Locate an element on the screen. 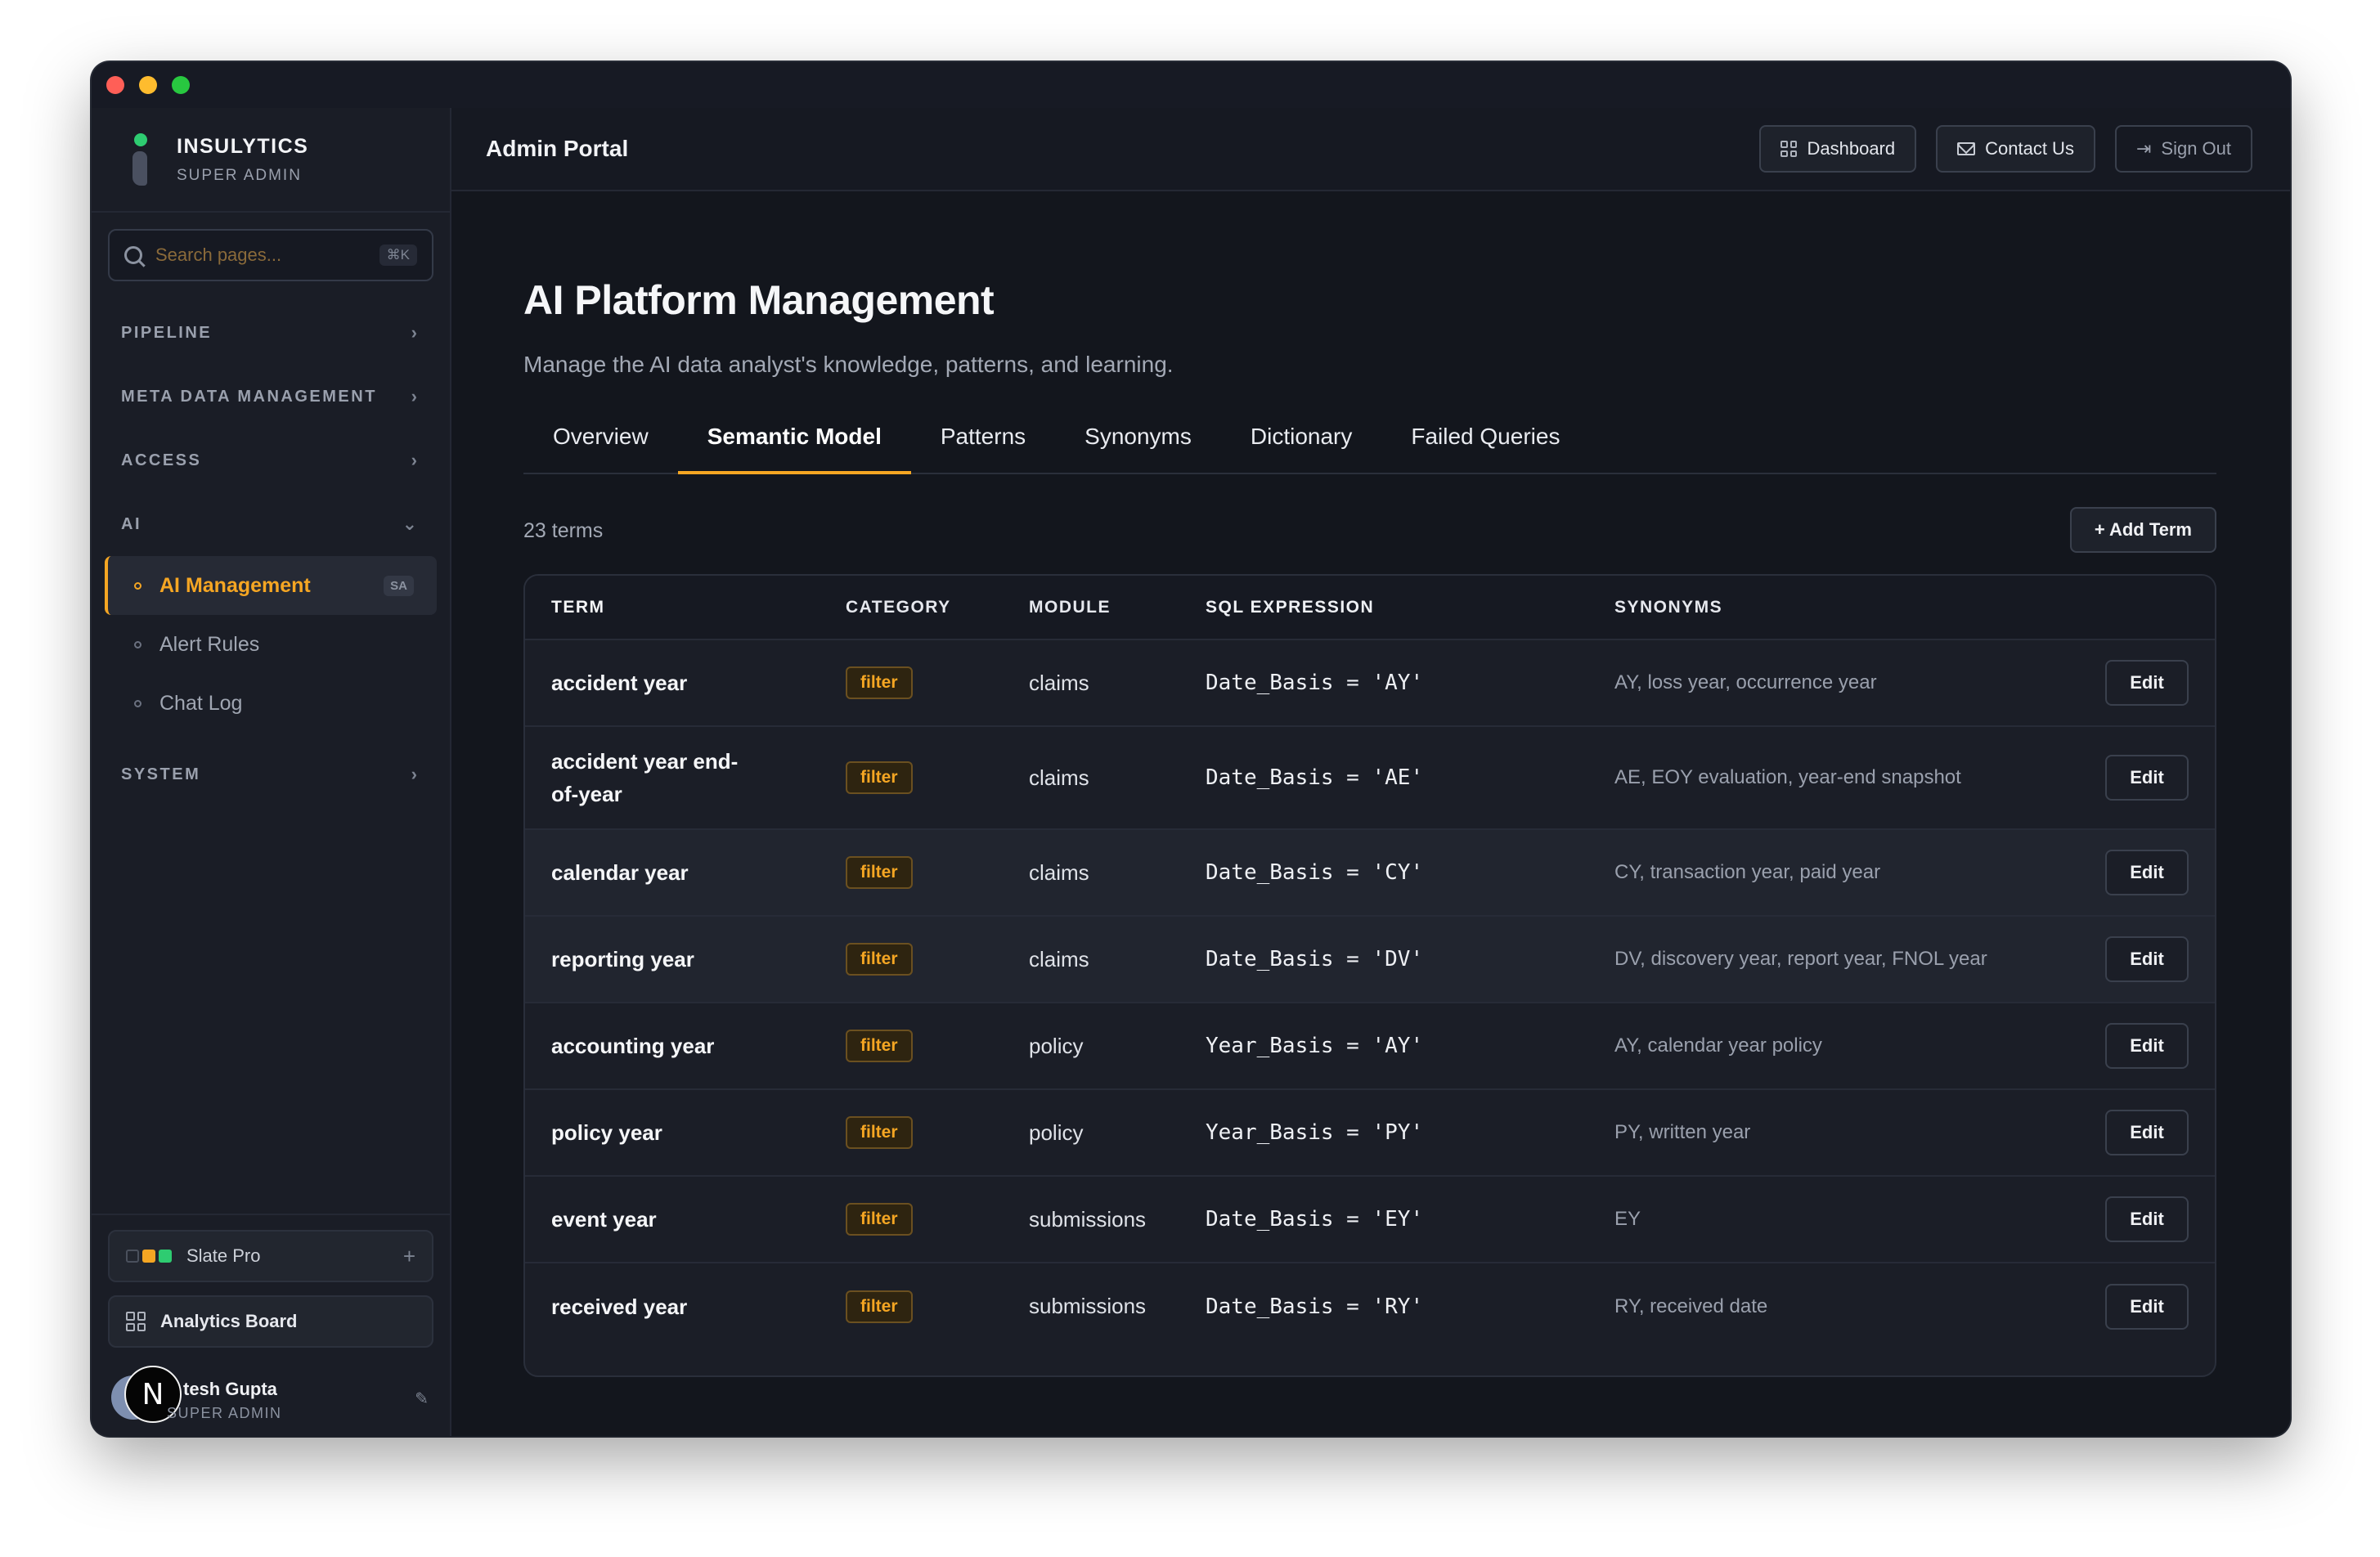  sidebar-section-access: ACCESS › is located at coordinates (271, 460).